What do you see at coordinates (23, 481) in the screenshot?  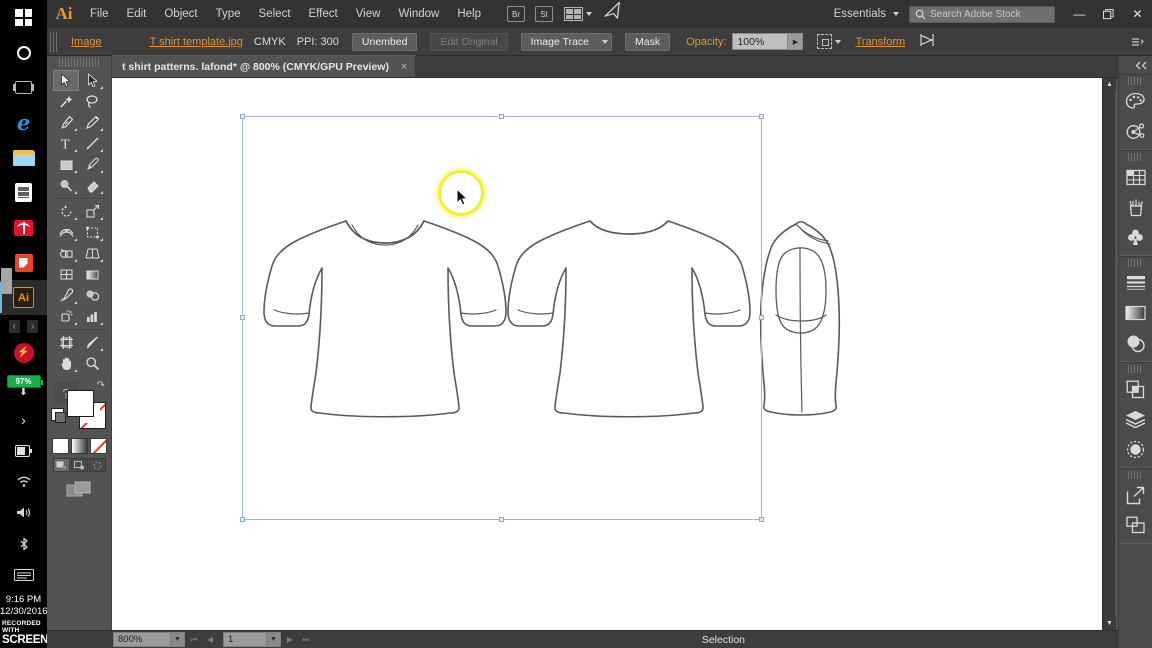 I see `network-tray-button` at bounding box center [23, 481].